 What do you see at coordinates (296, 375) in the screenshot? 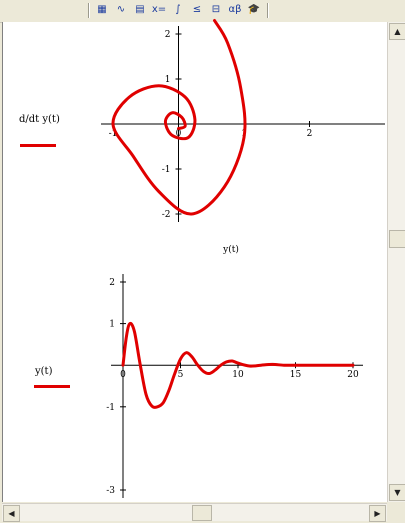
I see `x-tick-label: 15` at bounding box center [296, 375].